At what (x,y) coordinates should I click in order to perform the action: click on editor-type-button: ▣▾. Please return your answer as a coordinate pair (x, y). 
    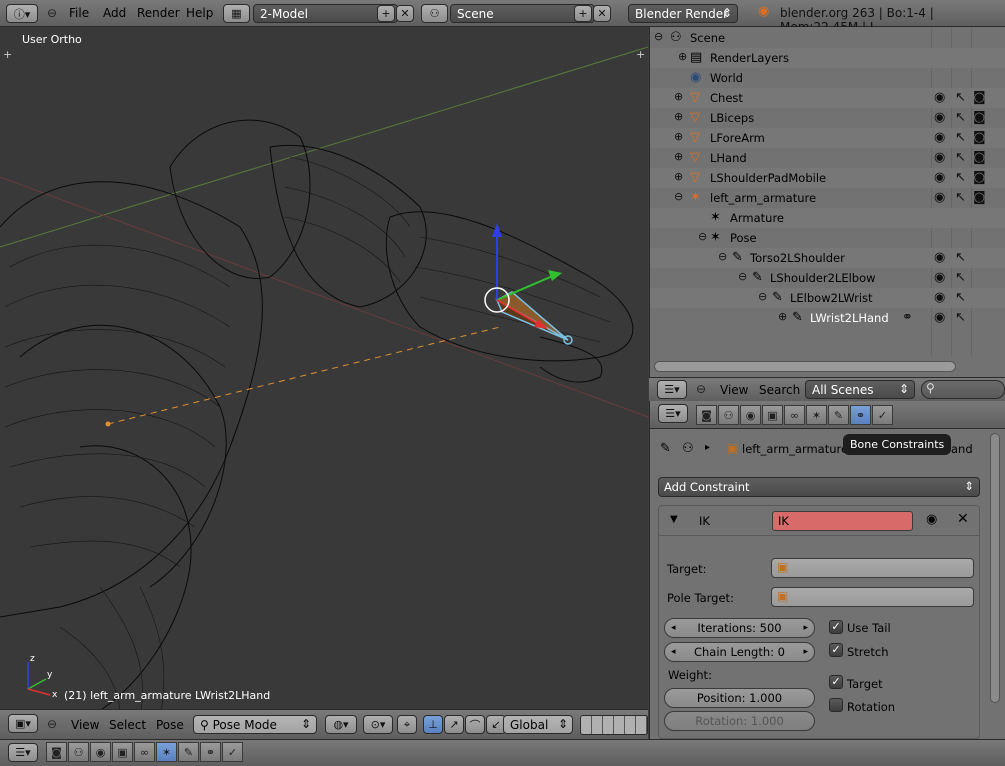
    Looking at the image, I should click on (23, 723).